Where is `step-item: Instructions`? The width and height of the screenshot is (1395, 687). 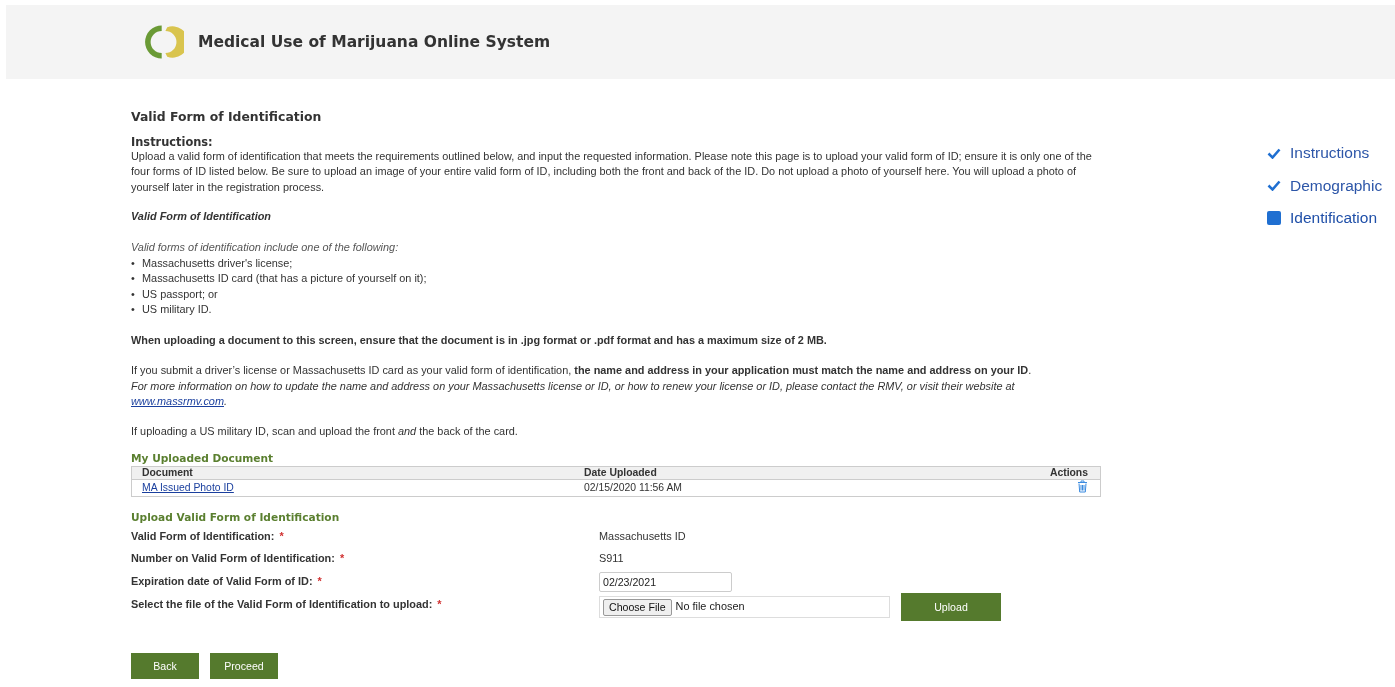
step-item: Instructions is located at coordinates (1325, 153).